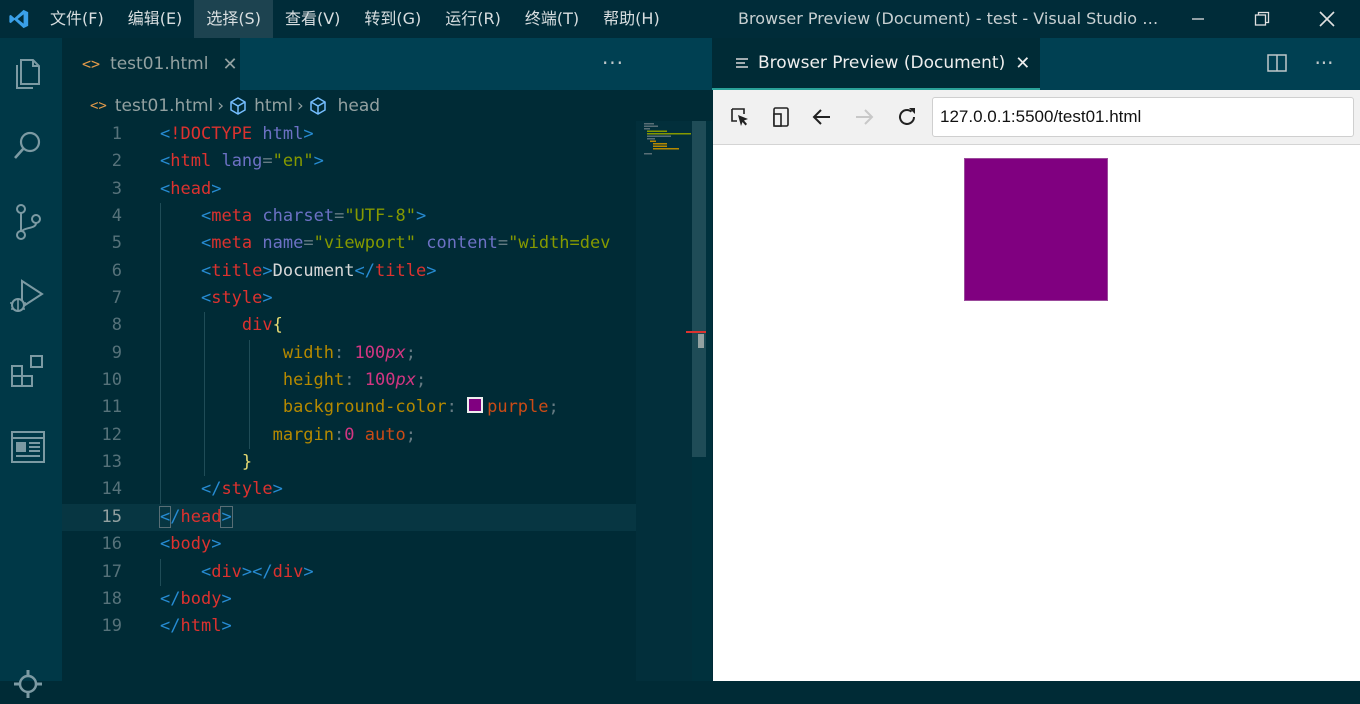 The width and height of the screenshot is (1360, 704). Describe the element at coordinates (260, 106) in the screenshot. I see `breadcrumb-html: html` at that location.